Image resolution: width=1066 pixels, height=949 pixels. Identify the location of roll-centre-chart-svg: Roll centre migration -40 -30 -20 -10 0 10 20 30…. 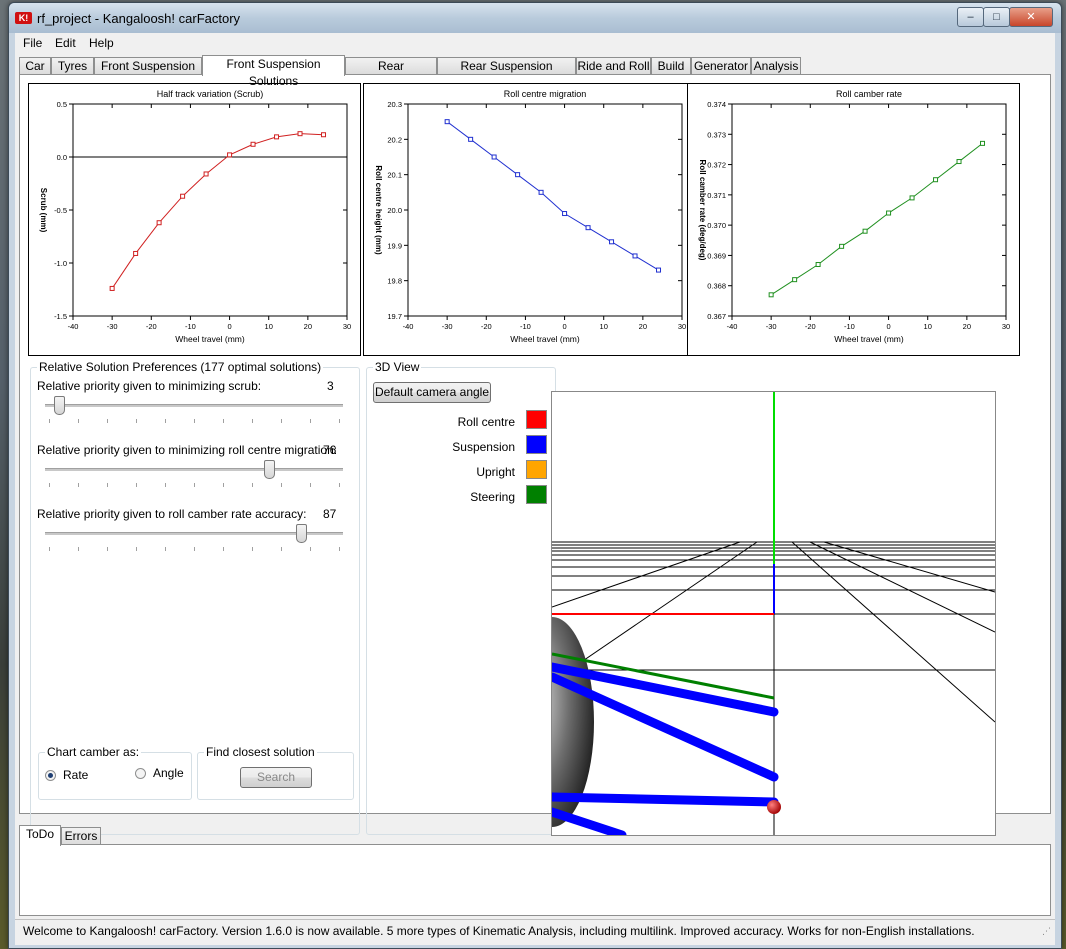
(530, 216).